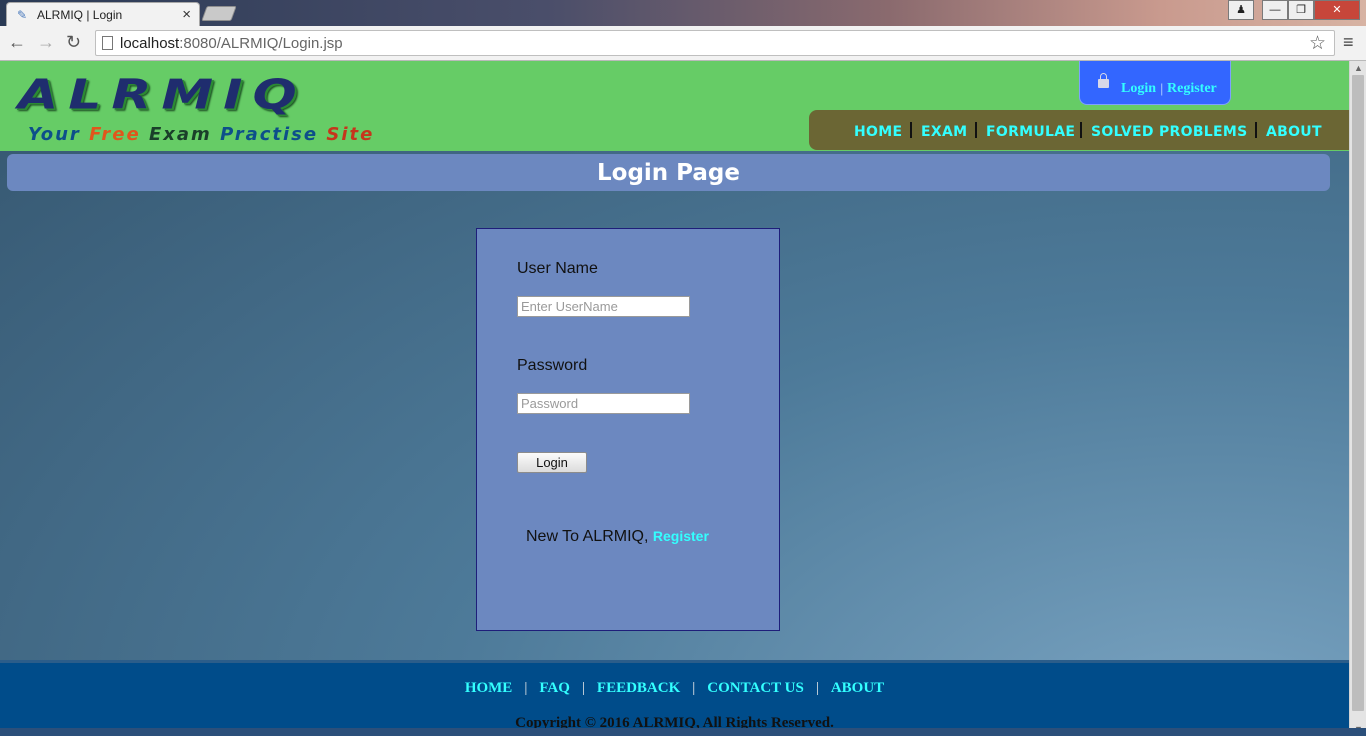 This screenshot has height=736, width=1366. I want to click on nav-about: ABOUT, so click(1294, 132).